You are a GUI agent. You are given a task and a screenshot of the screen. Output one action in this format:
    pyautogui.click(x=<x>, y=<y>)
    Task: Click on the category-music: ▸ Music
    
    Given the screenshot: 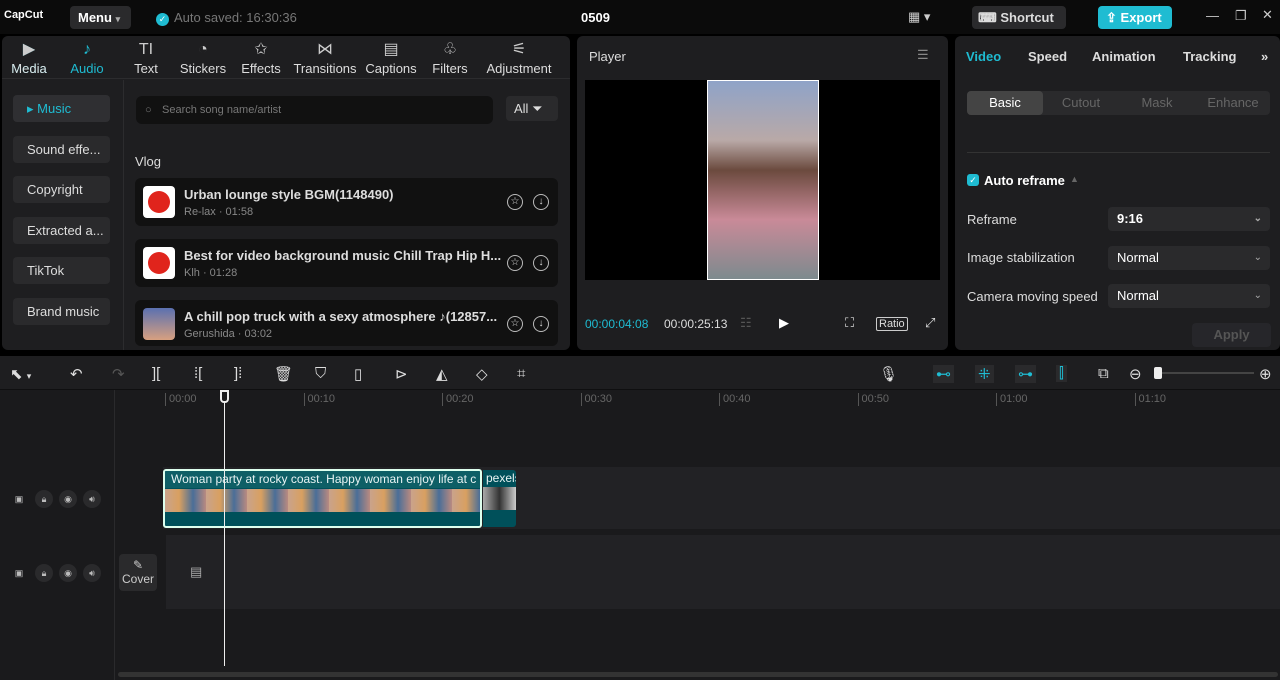 What is the action you would take?
    pyautogui.click(x=61, y=108)
    